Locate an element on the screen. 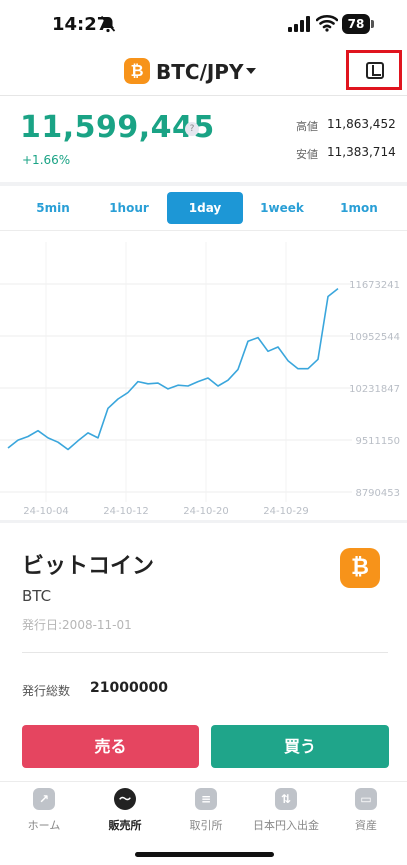 The width and height of the screenshot is (407, 865). tab-1day: 1day is located at coordinates (205, 208).